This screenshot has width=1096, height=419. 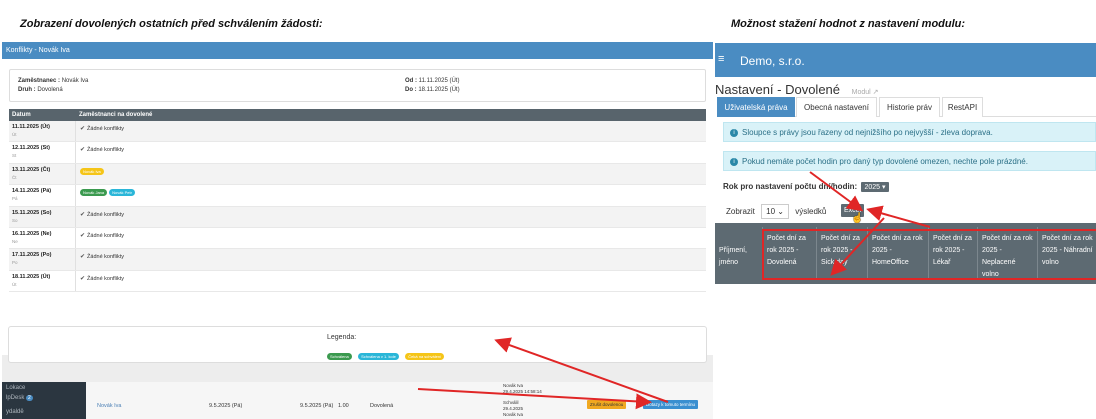 What do you see at coordinates (357, 196) in the screenshot?
I see `conflicts-table-row: 14.11.2025 (Pá) Pá Novák Jana Novák Petr` at bounding box center [357, 196].